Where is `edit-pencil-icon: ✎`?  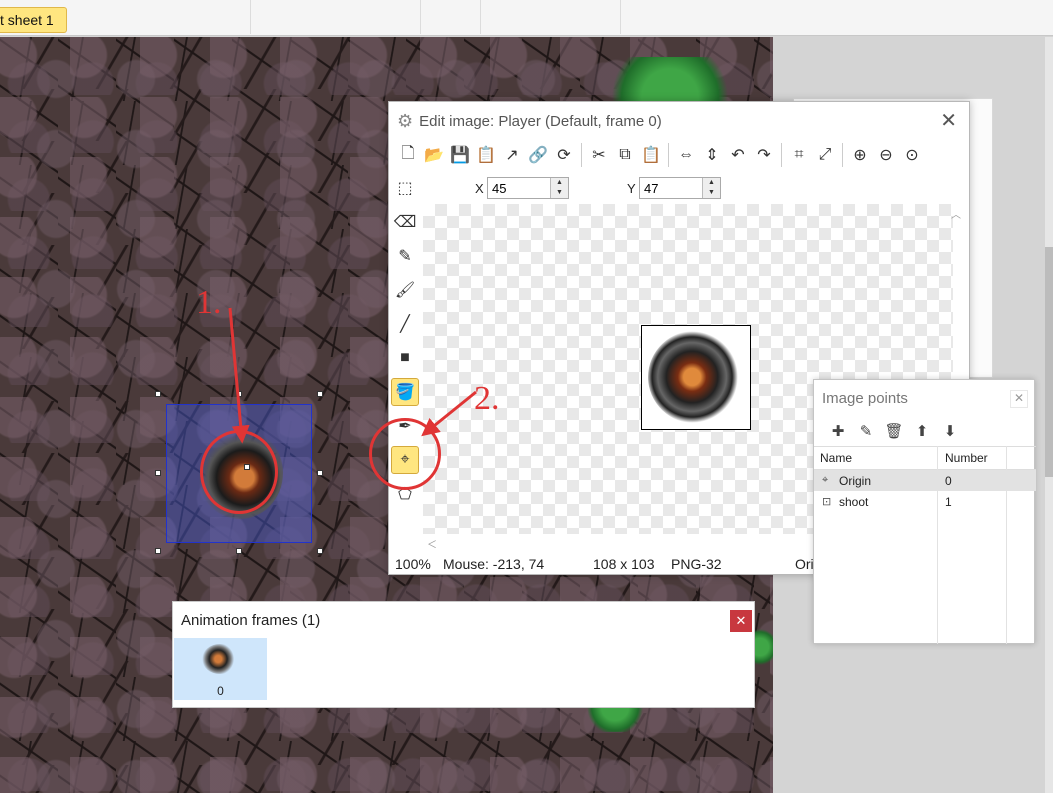
edit-pencil-icon: ✎ is located at coordinates (866, 431).